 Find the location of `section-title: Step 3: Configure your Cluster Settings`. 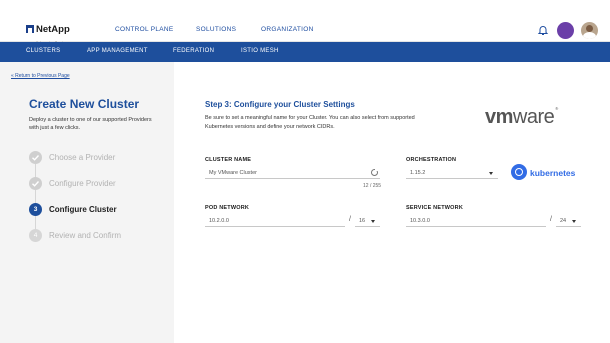

section-title: Step 3: Configure your Cluster Settings is located at coordinates (280, 104).